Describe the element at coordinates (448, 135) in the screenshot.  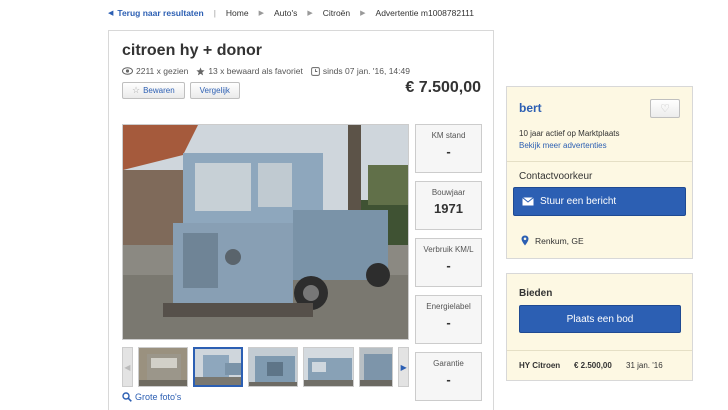
I see `spec-label: KM stand` at that location.